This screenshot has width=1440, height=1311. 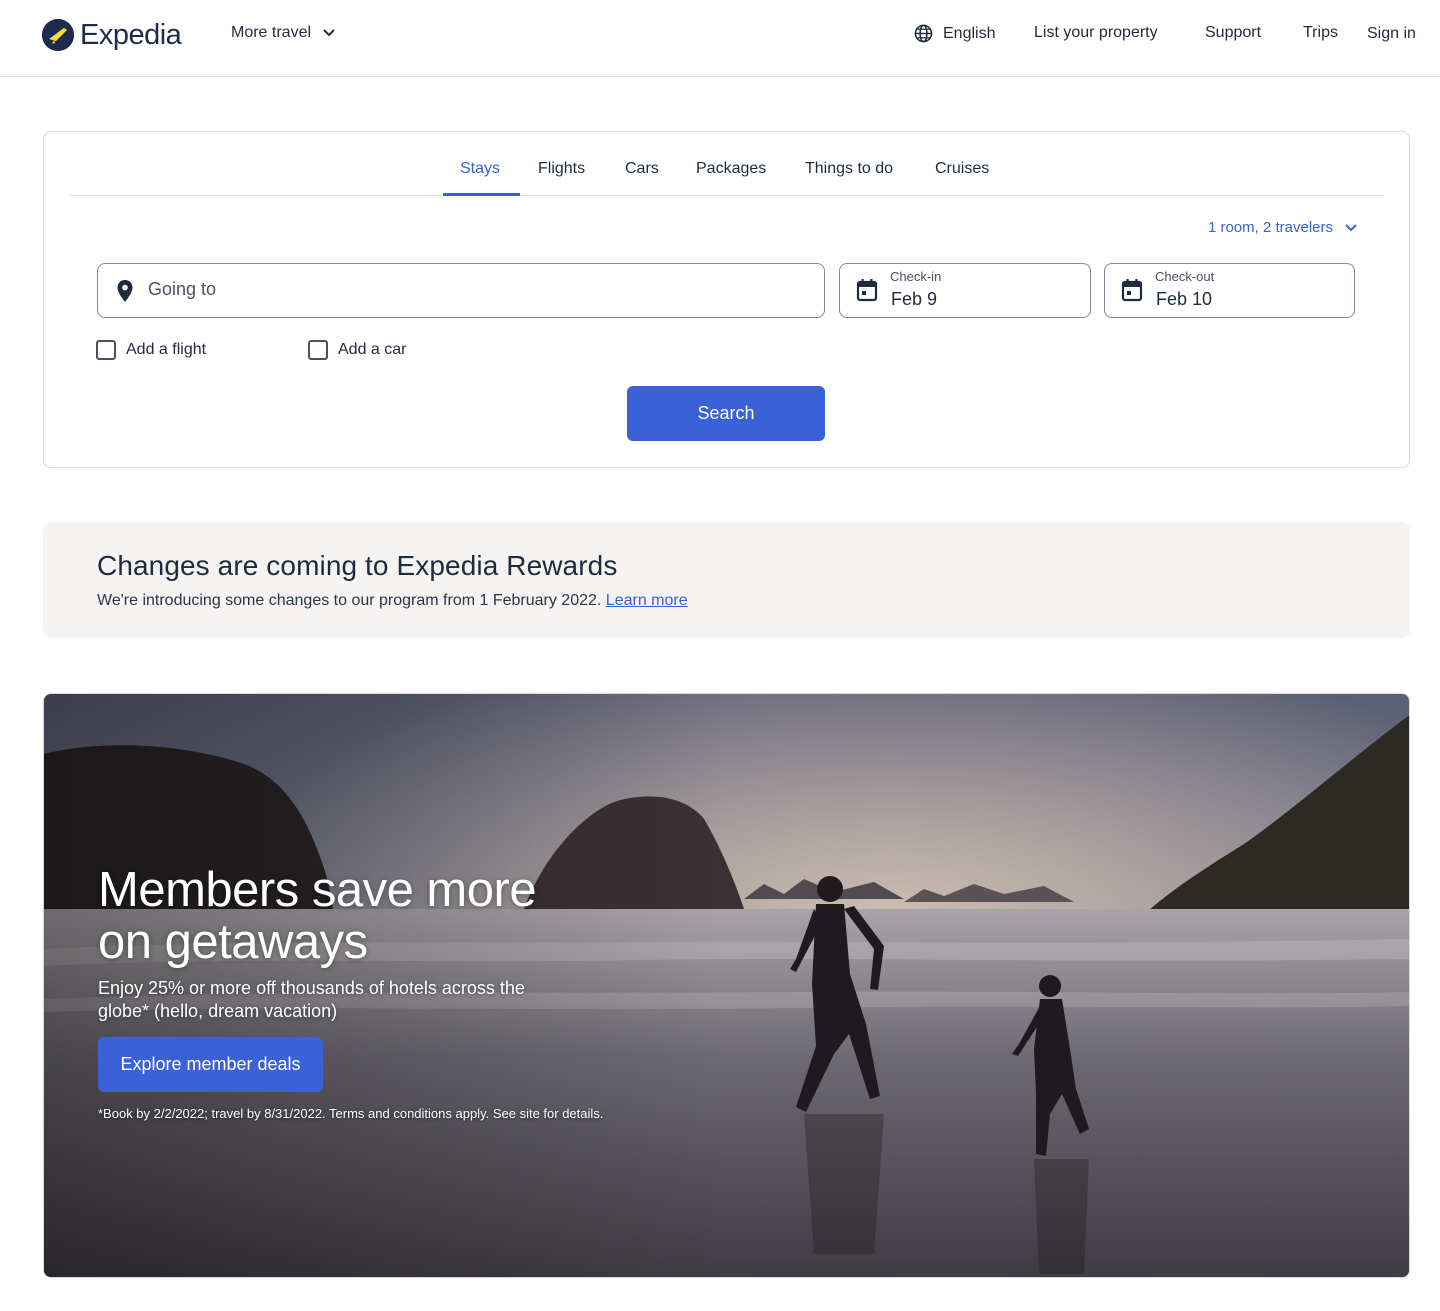 I want to click on tab-things-to-do: Things to do, so click(x=849, y=169).